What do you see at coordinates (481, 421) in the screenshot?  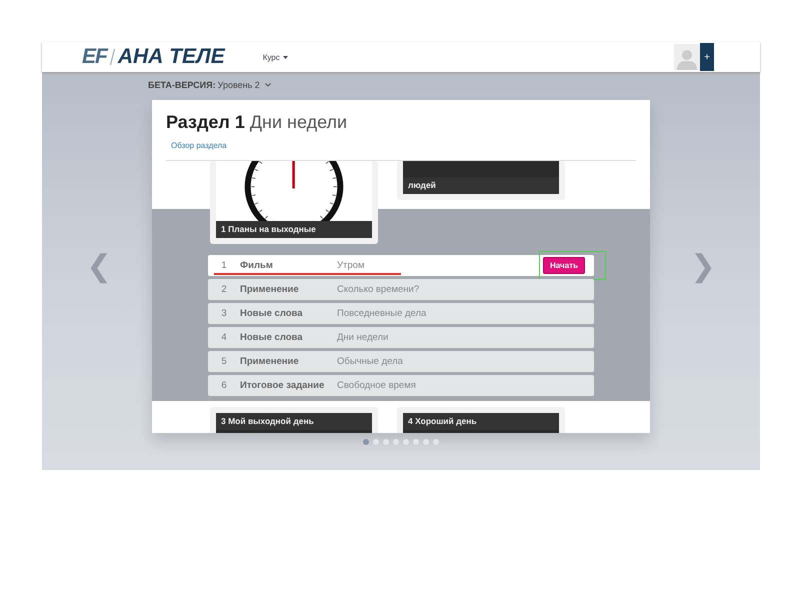 I see `tile-caption: 4 Хороший день` at bounding box center [481, 421].